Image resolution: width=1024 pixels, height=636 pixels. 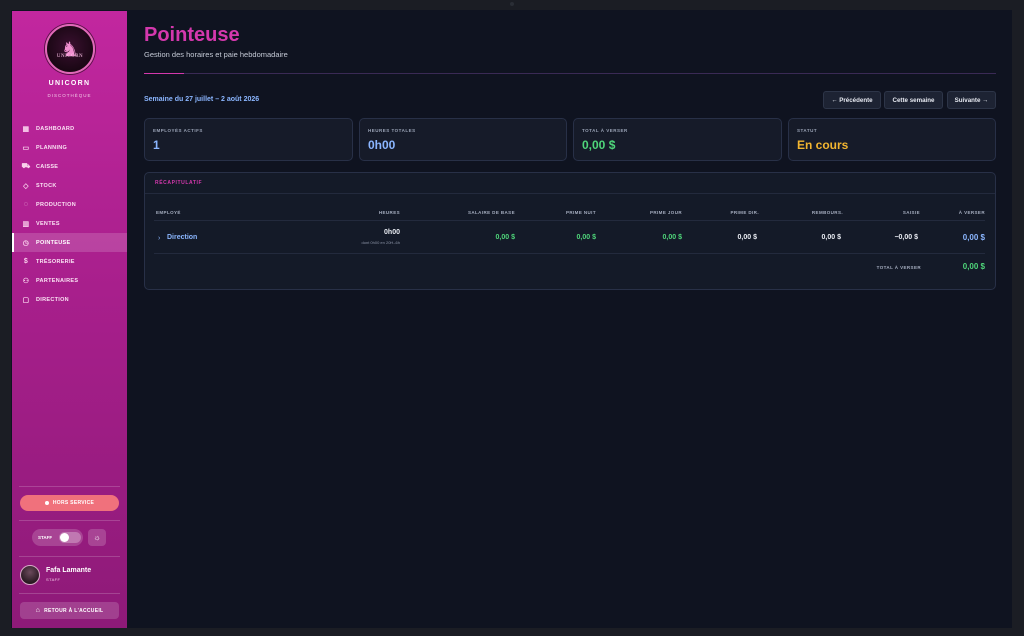 What do you see at coordinates (807, 130) in the screenshot?
I see `stat-label: STATUT` at bounding box center [807, 130].